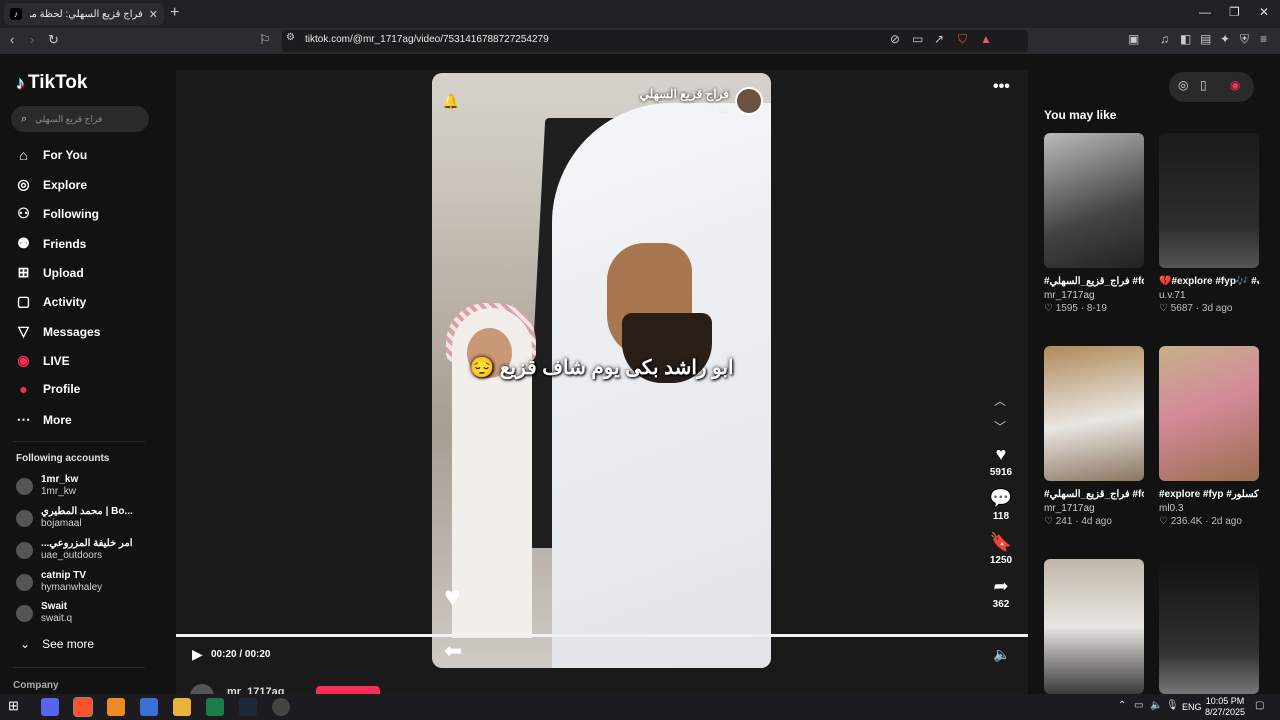 This screenshot has width=1280, height=720. I want to click on forward-icon: ›, so click(32, 39).